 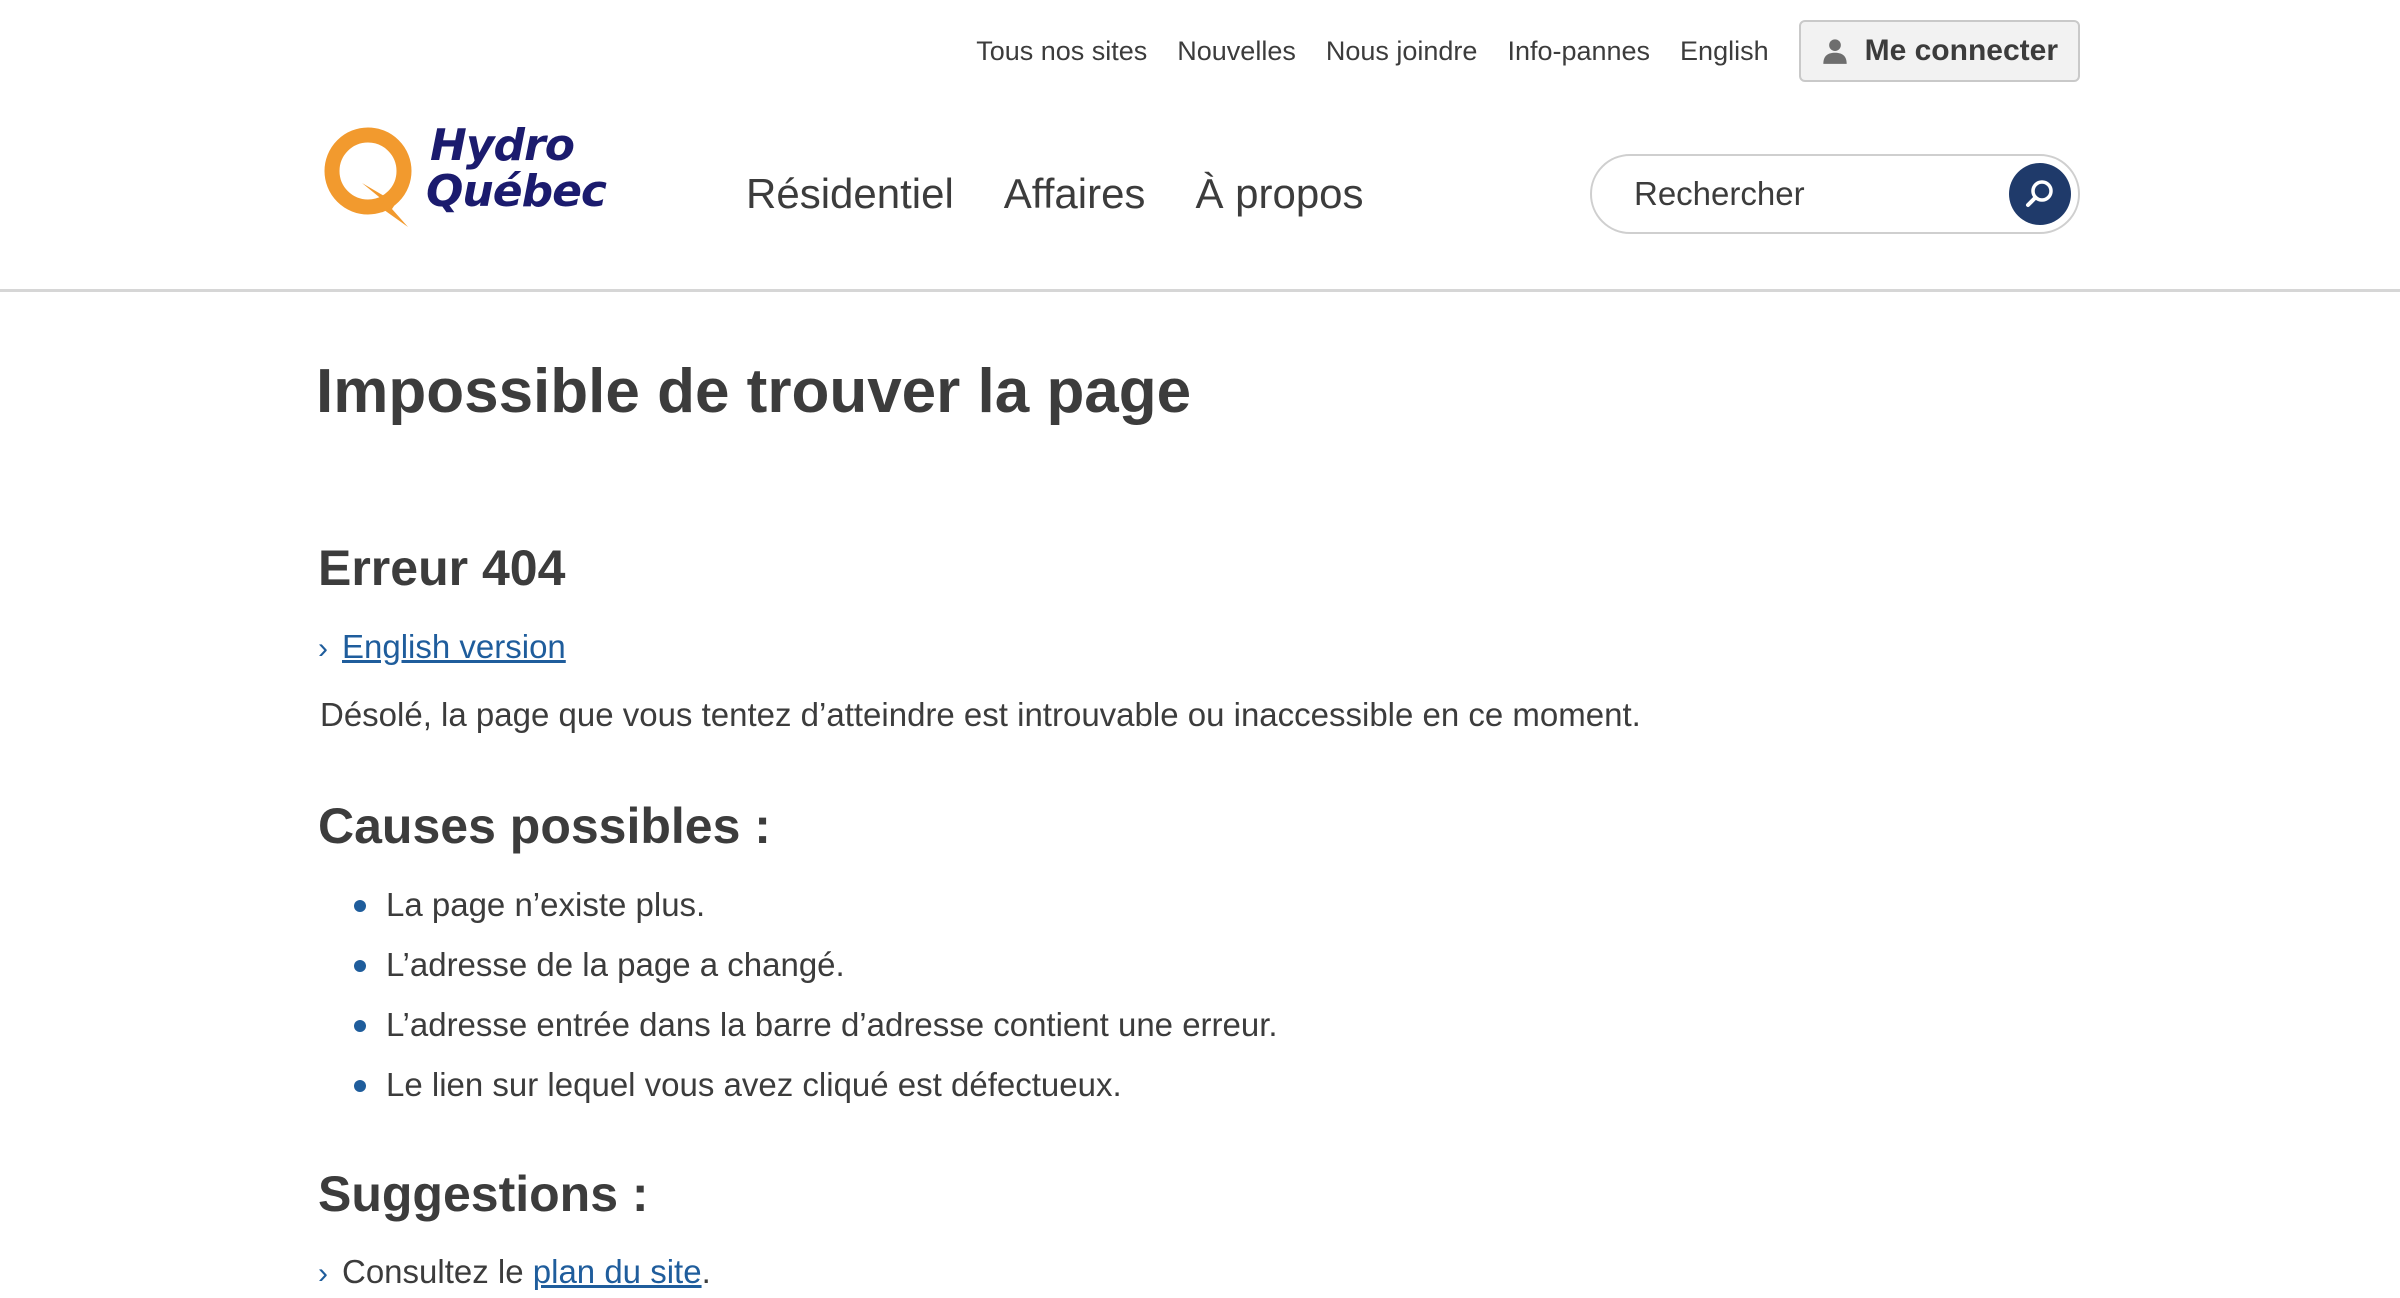 I want to click on suggestion-row: › Consultez le plan du site., so click(x=514, y=1273).